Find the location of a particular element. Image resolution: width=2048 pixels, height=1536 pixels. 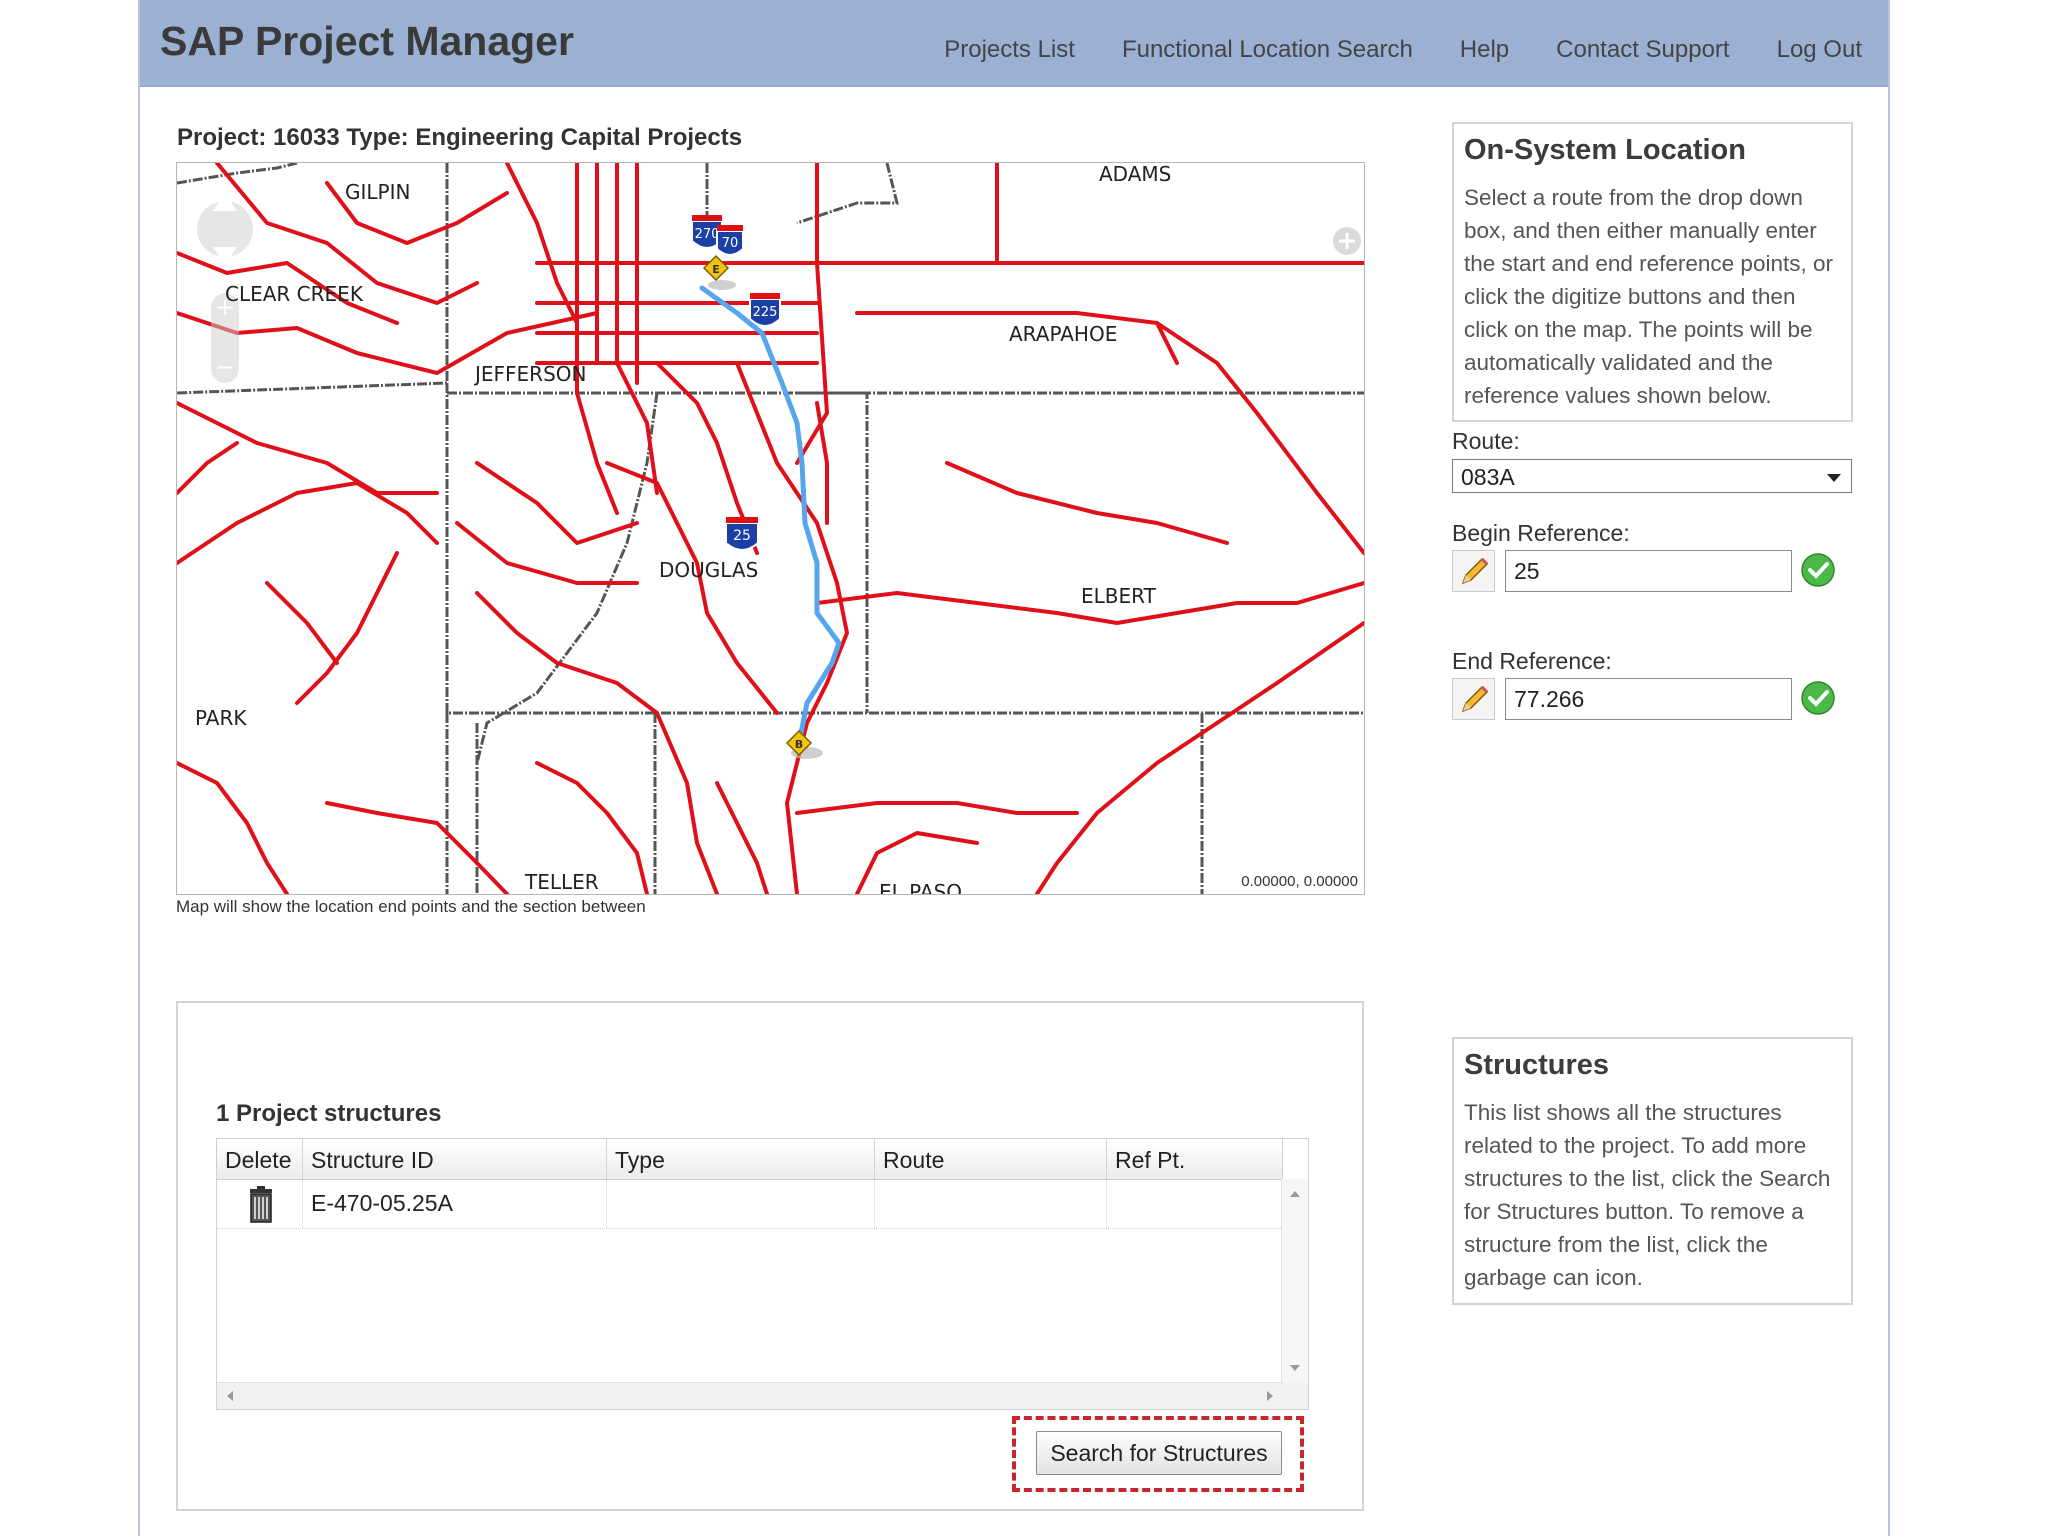

column-header-ref-pt: Ref Pt. is located at coordinates (1195, 1159).